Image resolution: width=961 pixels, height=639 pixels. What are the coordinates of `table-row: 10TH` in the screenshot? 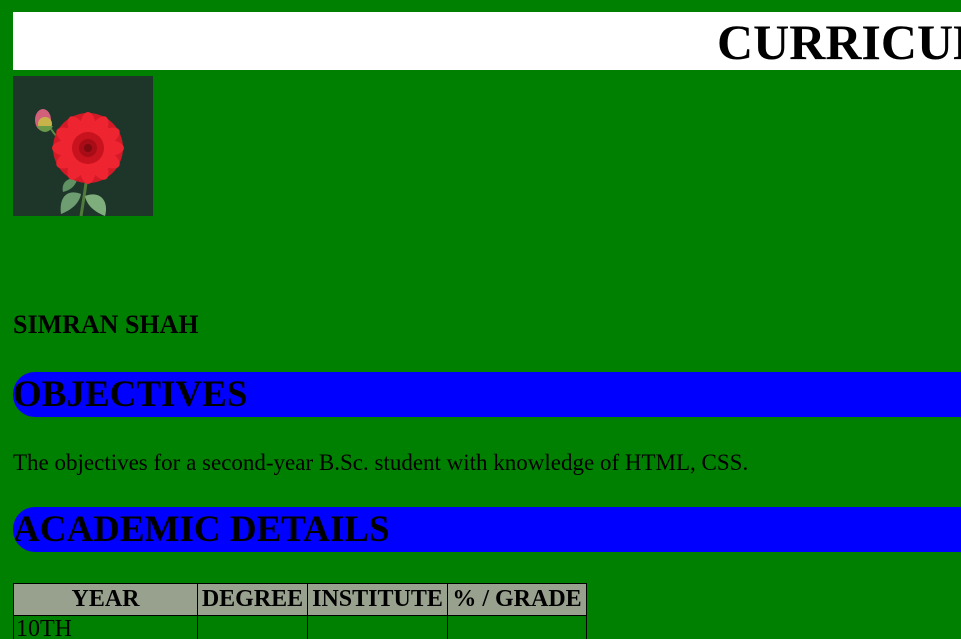 It's located at (300, 627).